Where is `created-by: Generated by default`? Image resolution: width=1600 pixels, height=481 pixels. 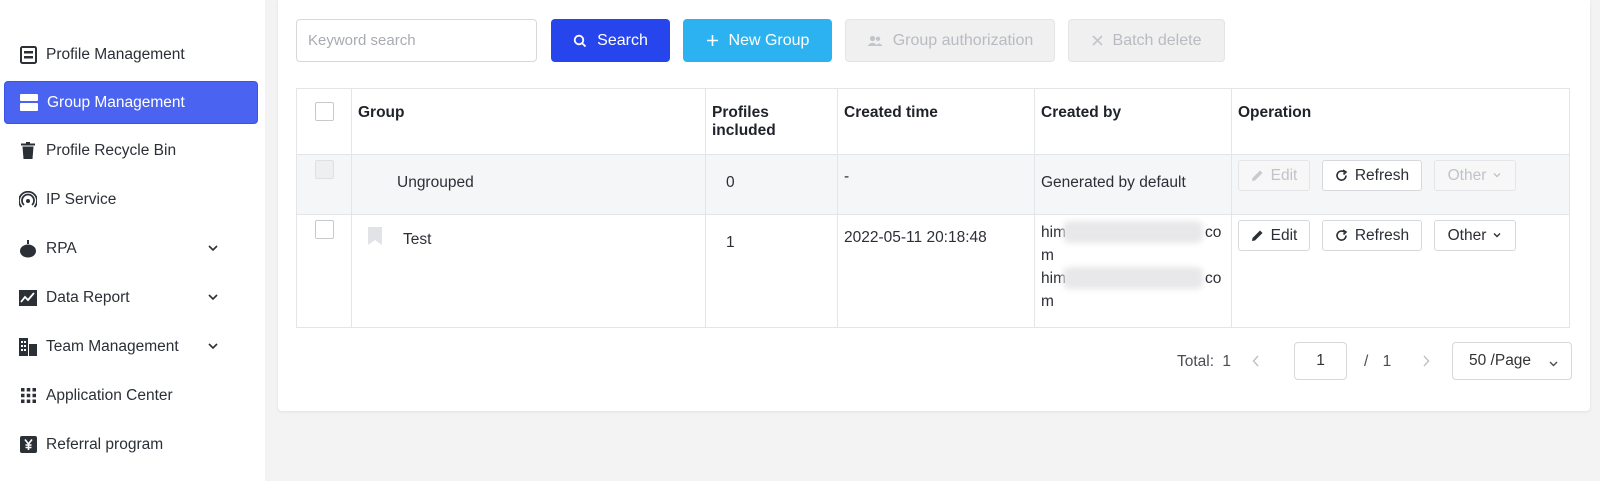 created-by: Generated by default is located at coordinates (1113, 182).